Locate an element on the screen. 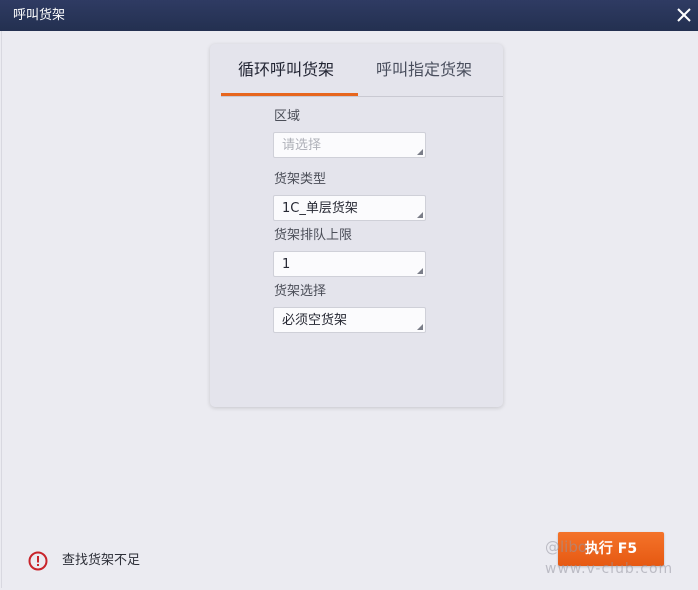  queue-limit-value: 1 is located at coordinates (286, 264).